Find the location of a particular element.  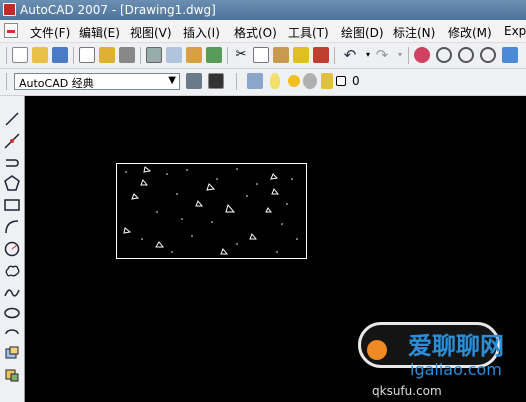

ellipse-icon is located at coordinates (12, 313).